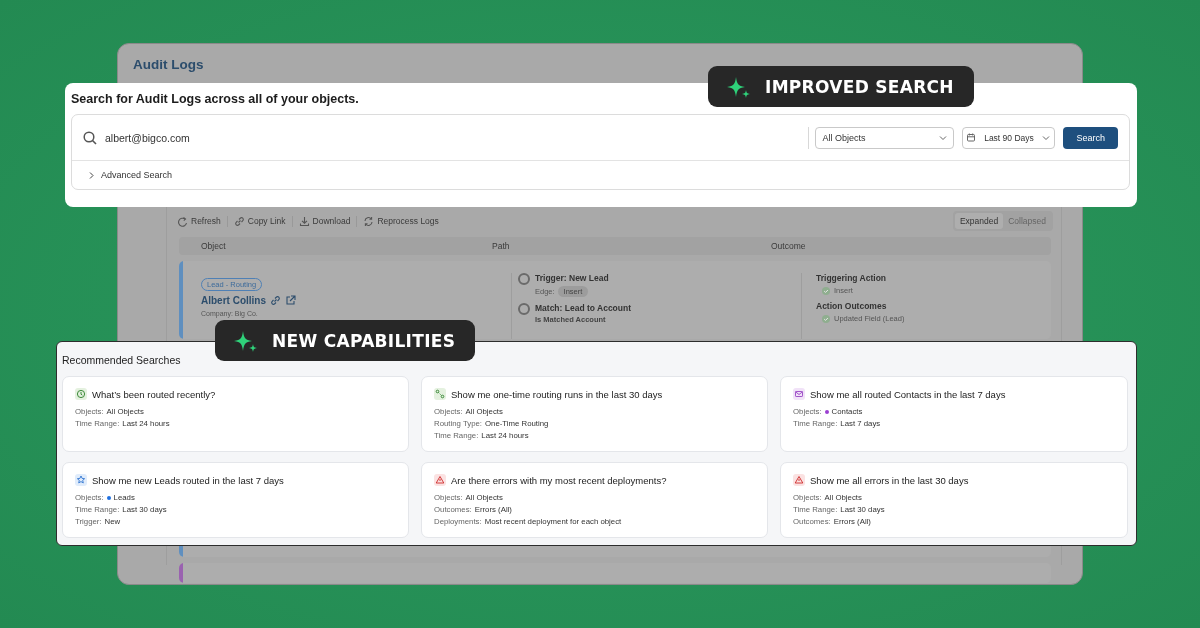 This screenshot has width=1200, height=628. Describe the element at coordinates (169, 64) in the screenshot. I see `page-title: Audit Logs` at that location.